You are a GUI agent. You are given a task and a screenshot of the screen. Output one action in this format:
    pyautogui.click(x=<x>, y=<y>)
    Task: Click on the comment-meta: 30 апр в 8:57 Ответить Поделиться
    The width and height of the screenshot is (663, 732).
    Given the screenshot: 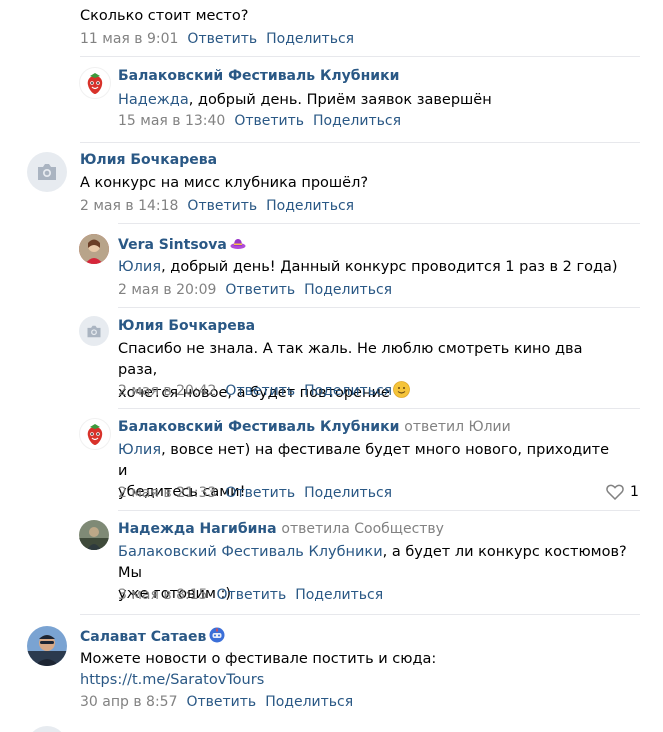 What is the action you would take?
    pyautogui.click(x=216, y=702)
    